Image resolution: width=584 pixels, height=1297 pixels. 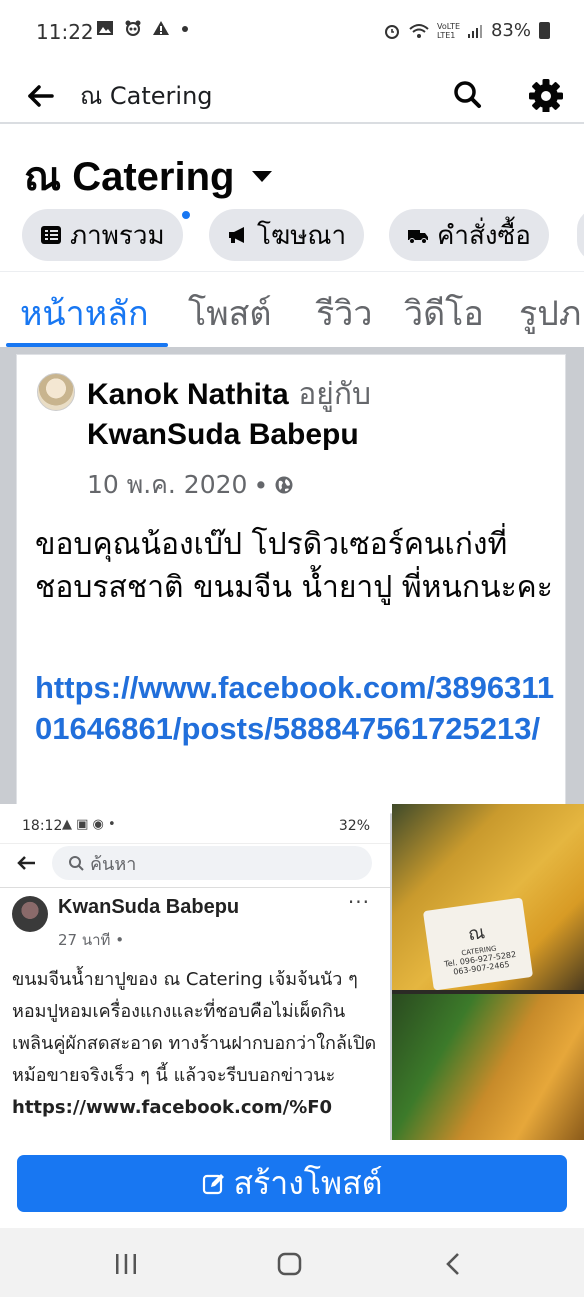 What do you see at coordinates (454, 1264) in the screenshot?
I see `back-nav-icon` at bounding box center [454, 1264].